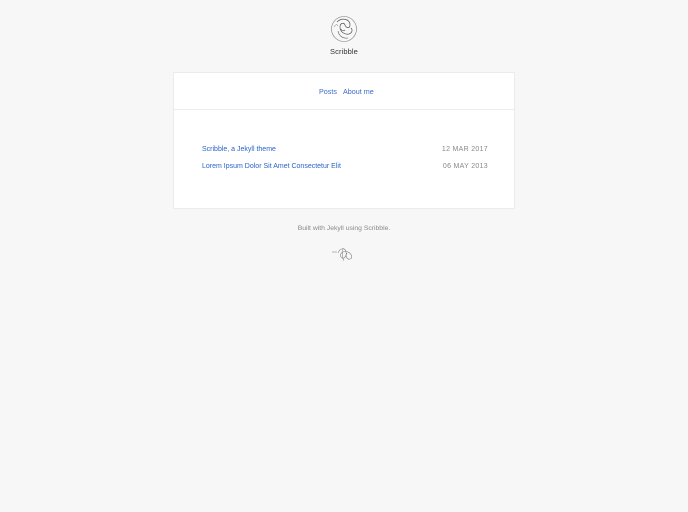  What do you see at coordinates (344, 51) in the screenshot?
I see `site-title: Scribble` at bounding box center [344, 51].